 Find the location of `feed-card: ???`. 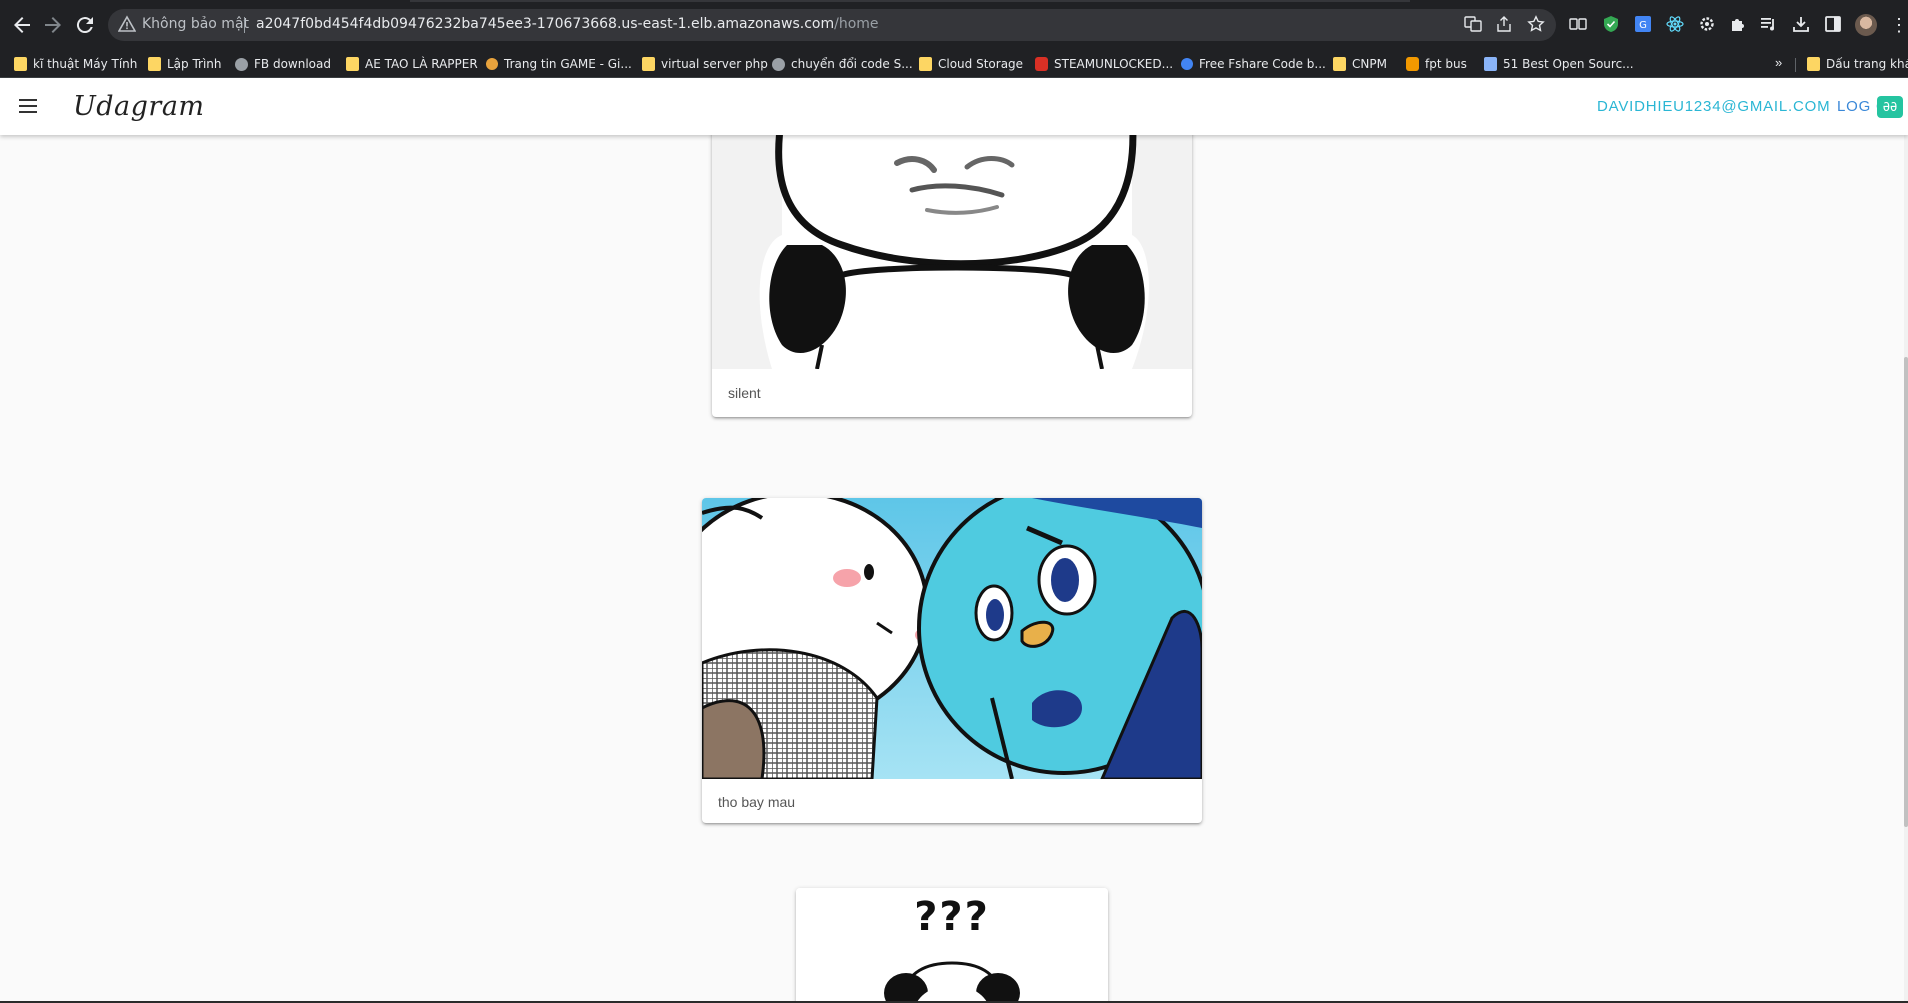

feed-card: ??? is located at coordinates (952, 945).